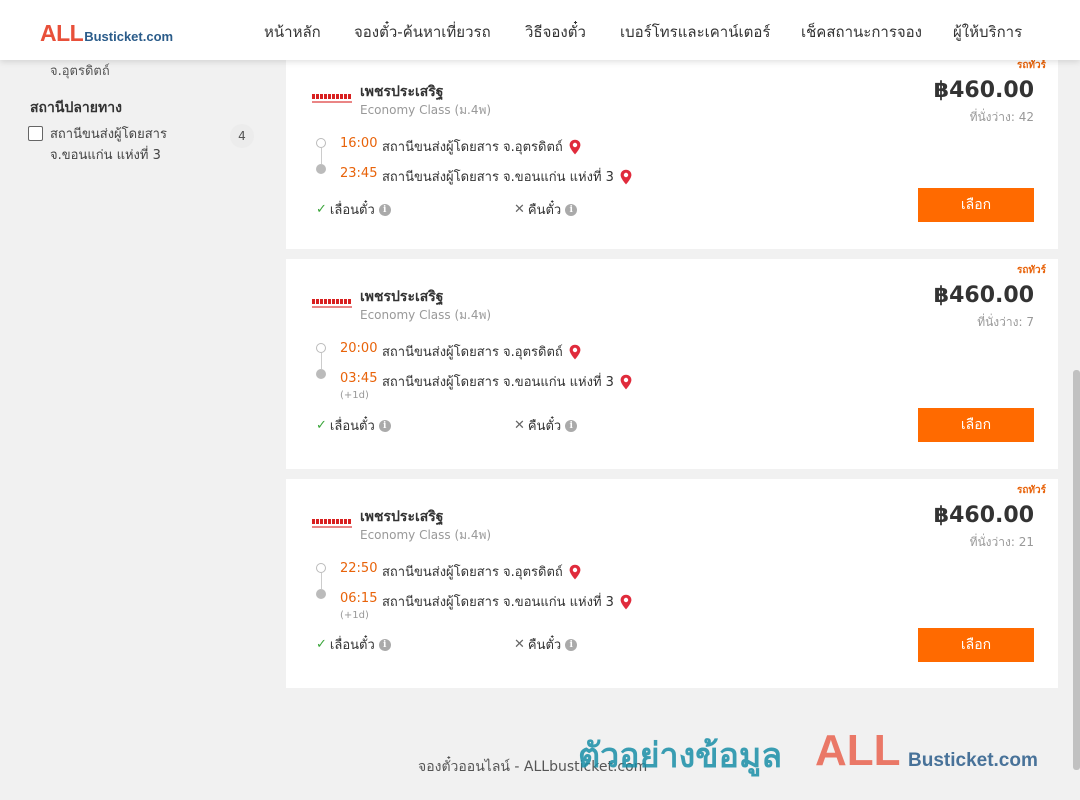  I want to click on nav-book-search: จองตั๋ว-ค้นหาเที่ยวรถ, so click(422, 32).